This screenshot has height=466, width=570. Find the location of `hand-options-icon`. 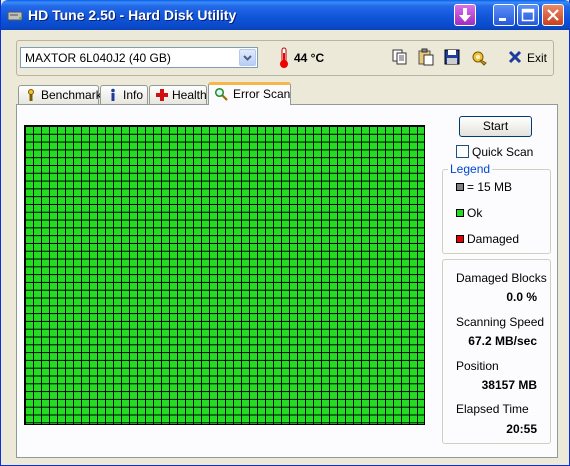

hand-options-icon is located at coordinates (479, 58).